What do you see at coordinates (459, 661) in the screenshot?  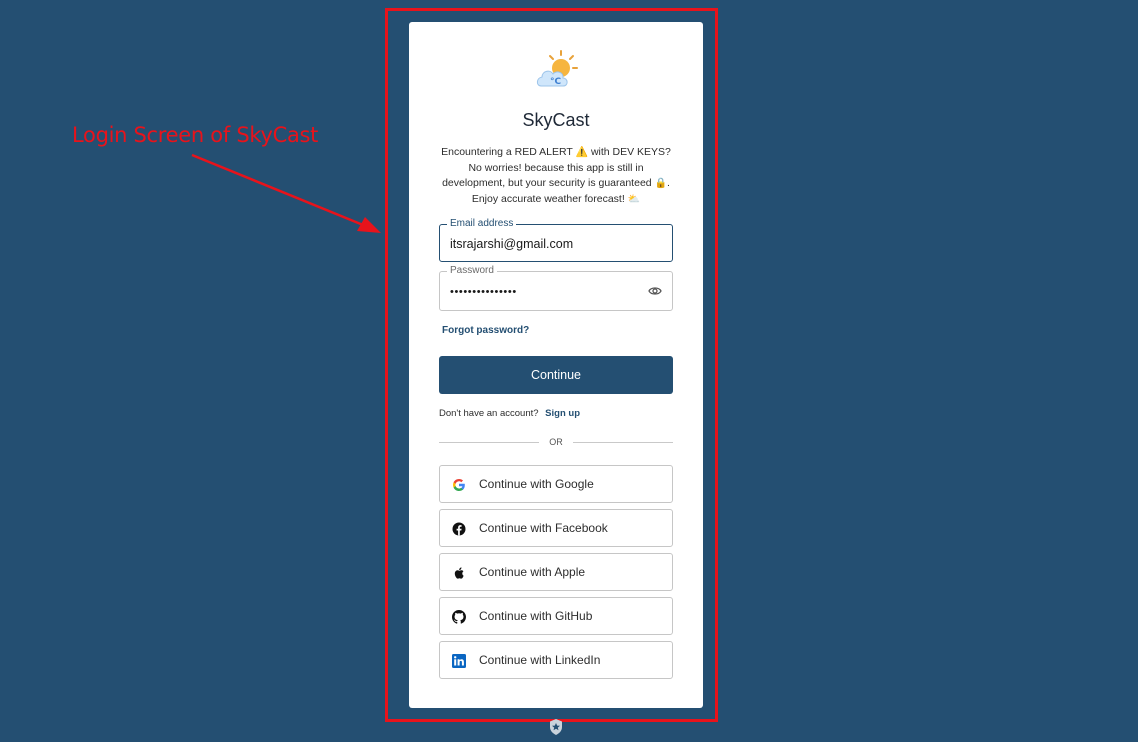 I see `linkedin-icon` at bounding box center [459, 661].